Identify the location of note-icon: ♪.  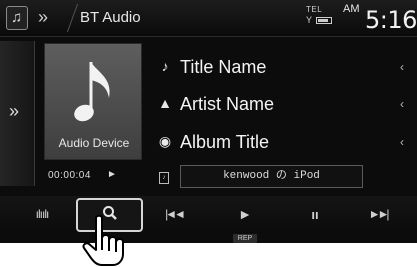
(165, 66).